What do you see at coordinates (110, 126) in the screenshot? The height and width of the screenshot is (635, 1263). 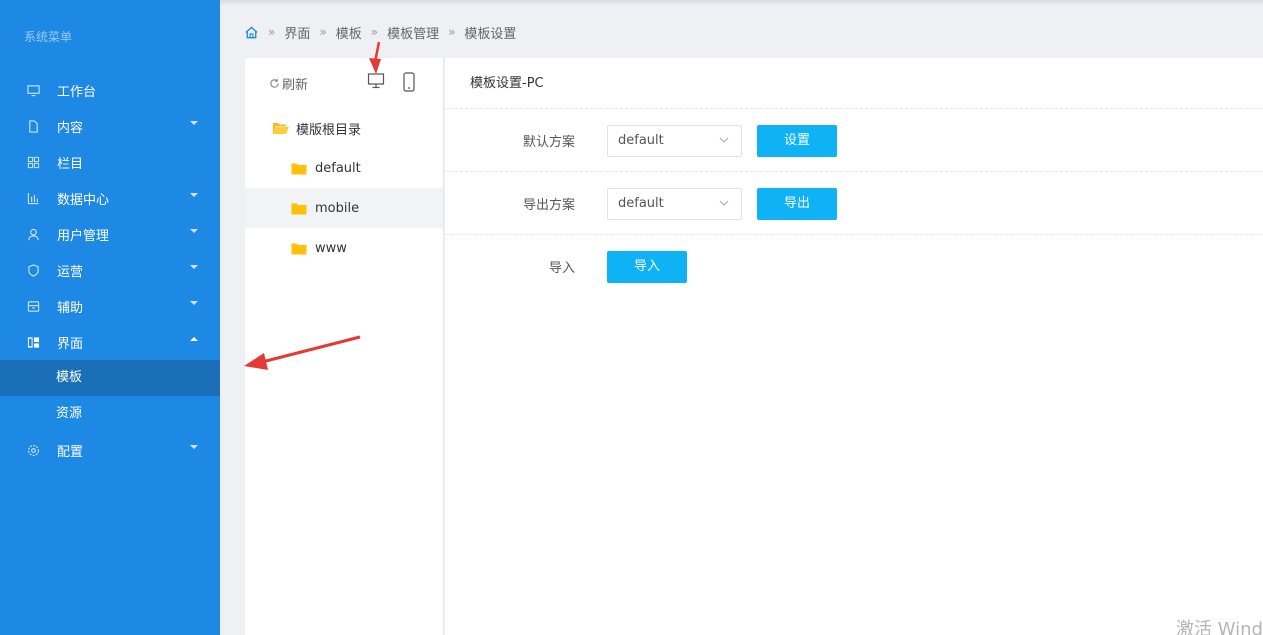 I see `sidebar-item-content: 内容` at bounding box center [110, 126].